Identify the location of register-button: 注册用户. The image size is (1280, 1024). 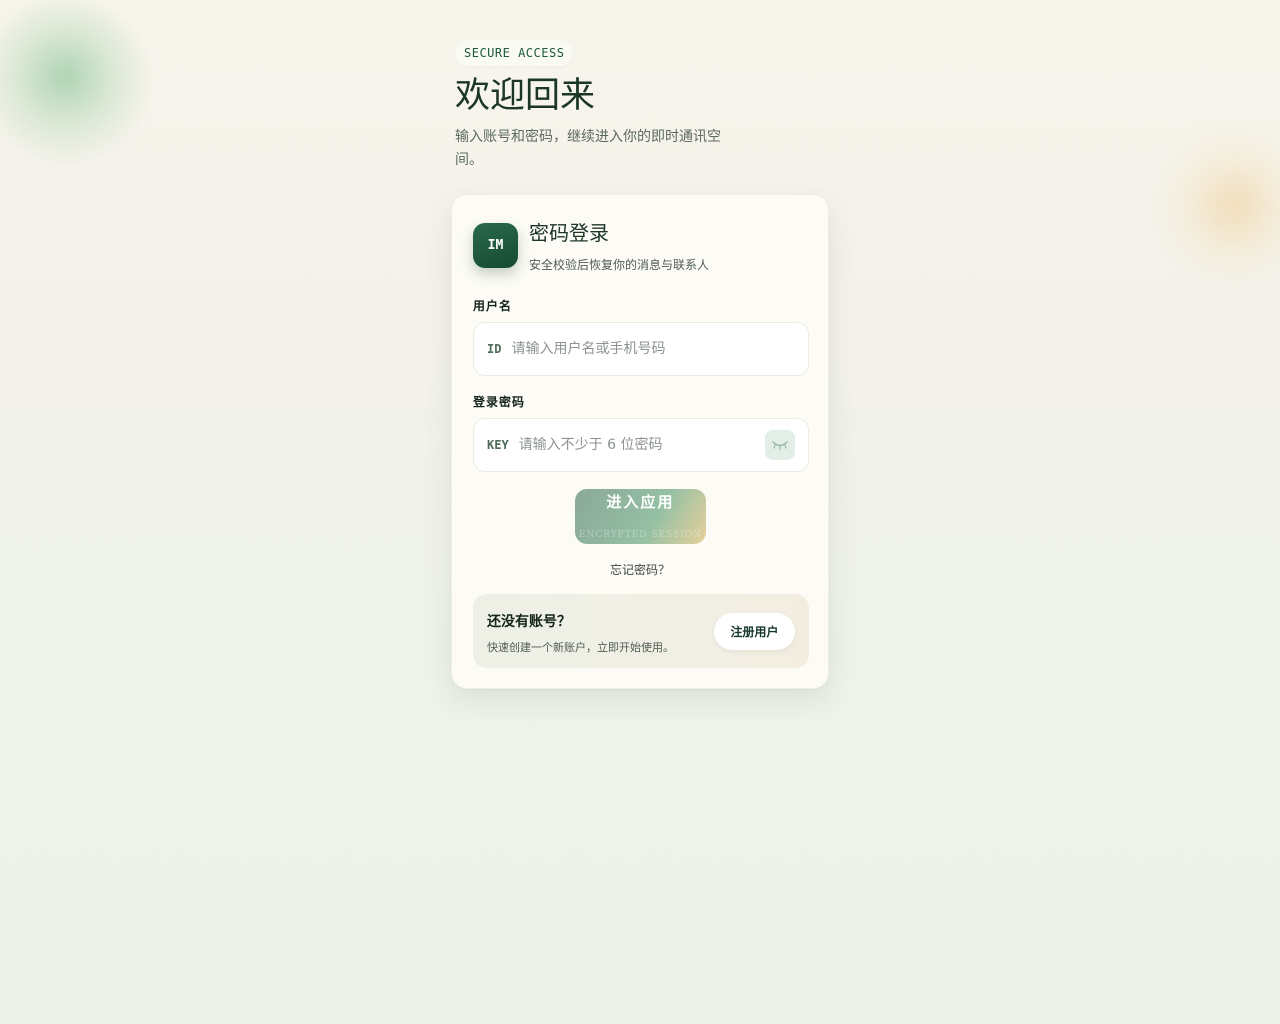
(754, 631).